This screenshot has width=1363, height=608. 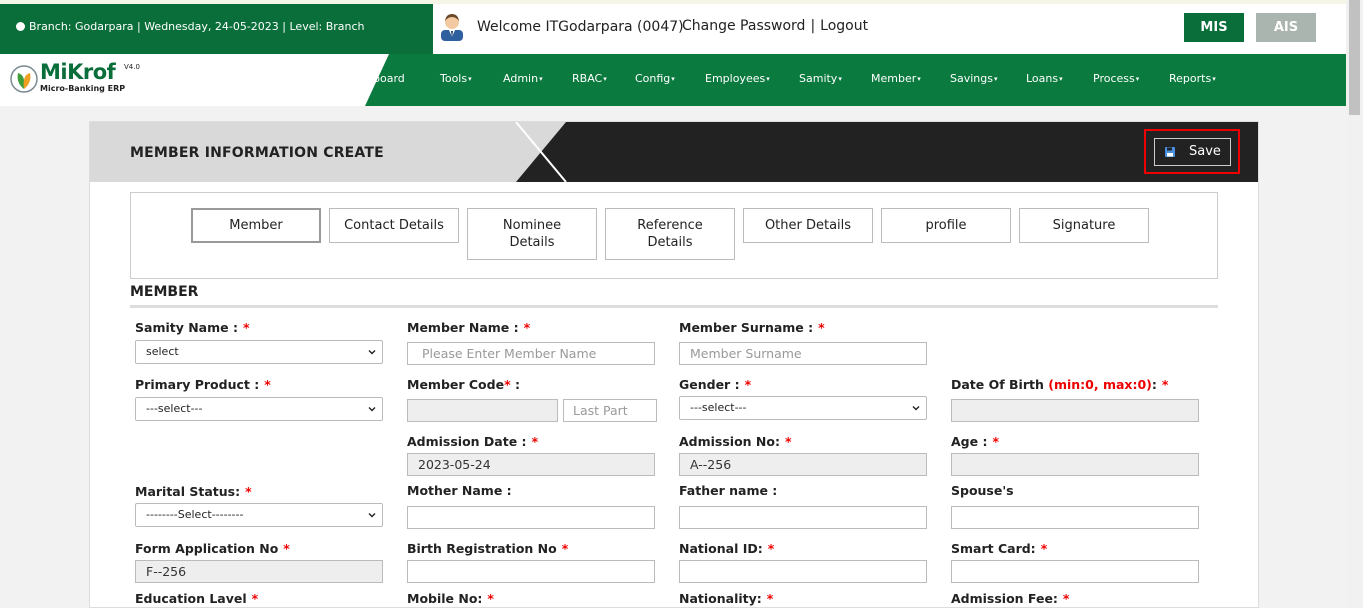 I want to click on label-text: Primary Product :, so click(x=197, y=384).